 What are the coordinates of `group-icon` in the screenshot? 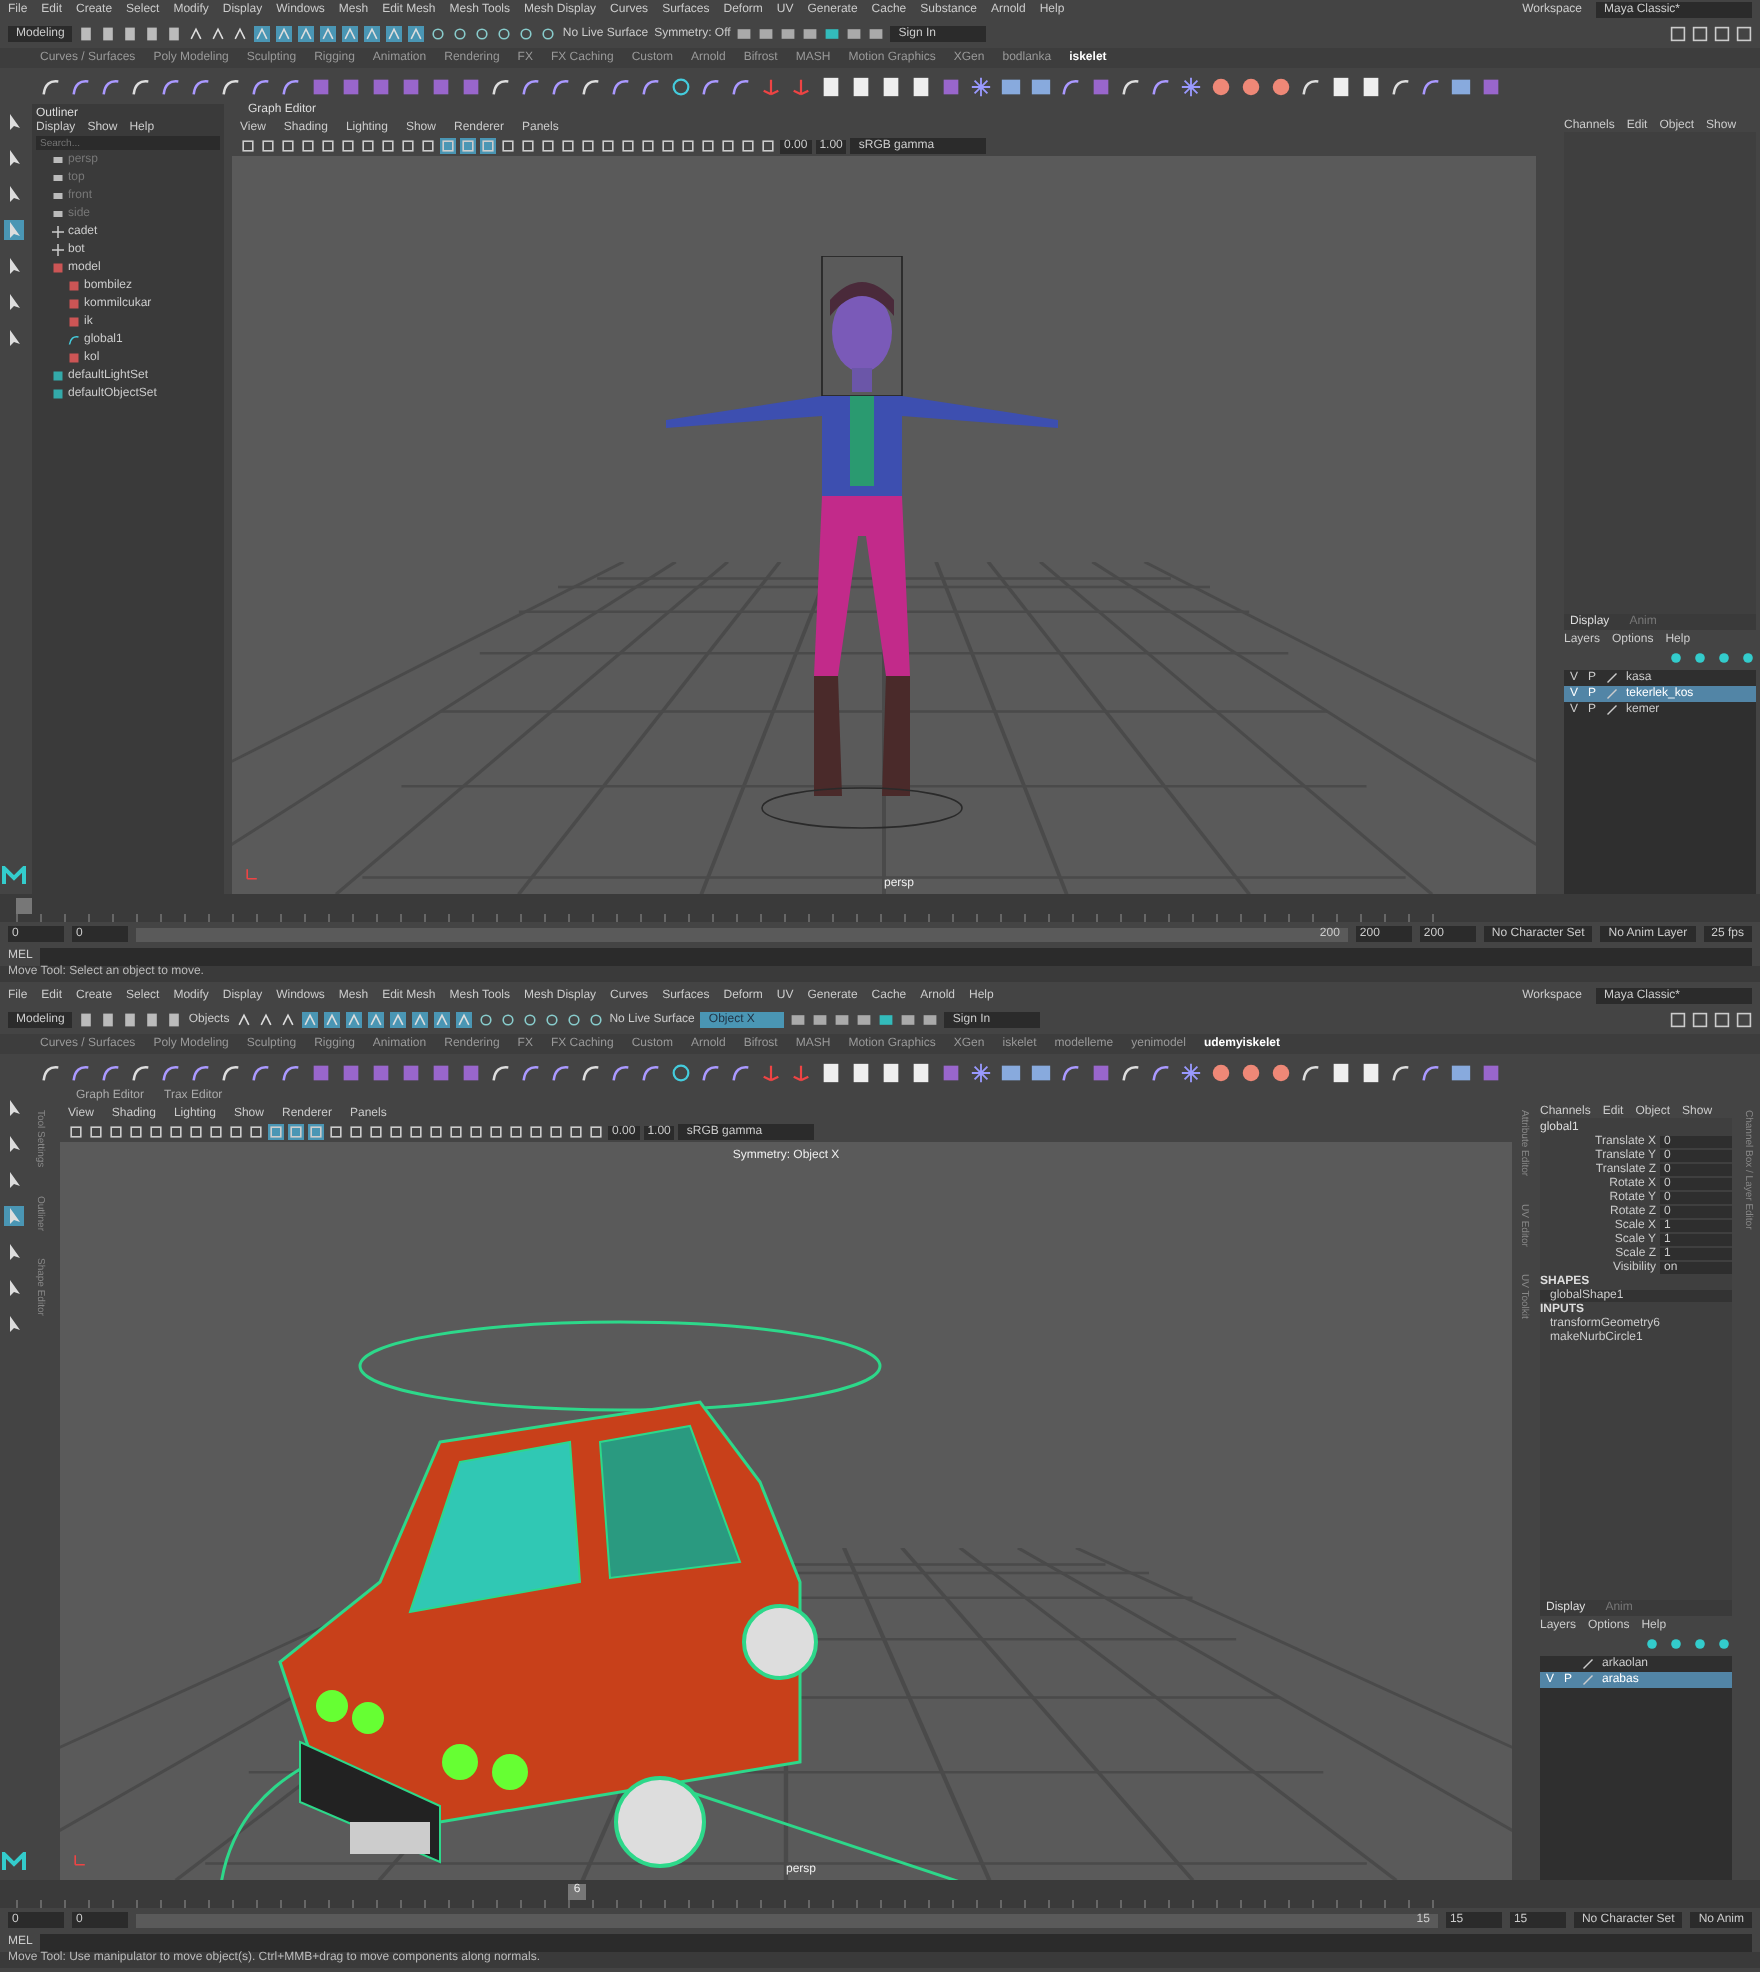 It's located at (74, 358).